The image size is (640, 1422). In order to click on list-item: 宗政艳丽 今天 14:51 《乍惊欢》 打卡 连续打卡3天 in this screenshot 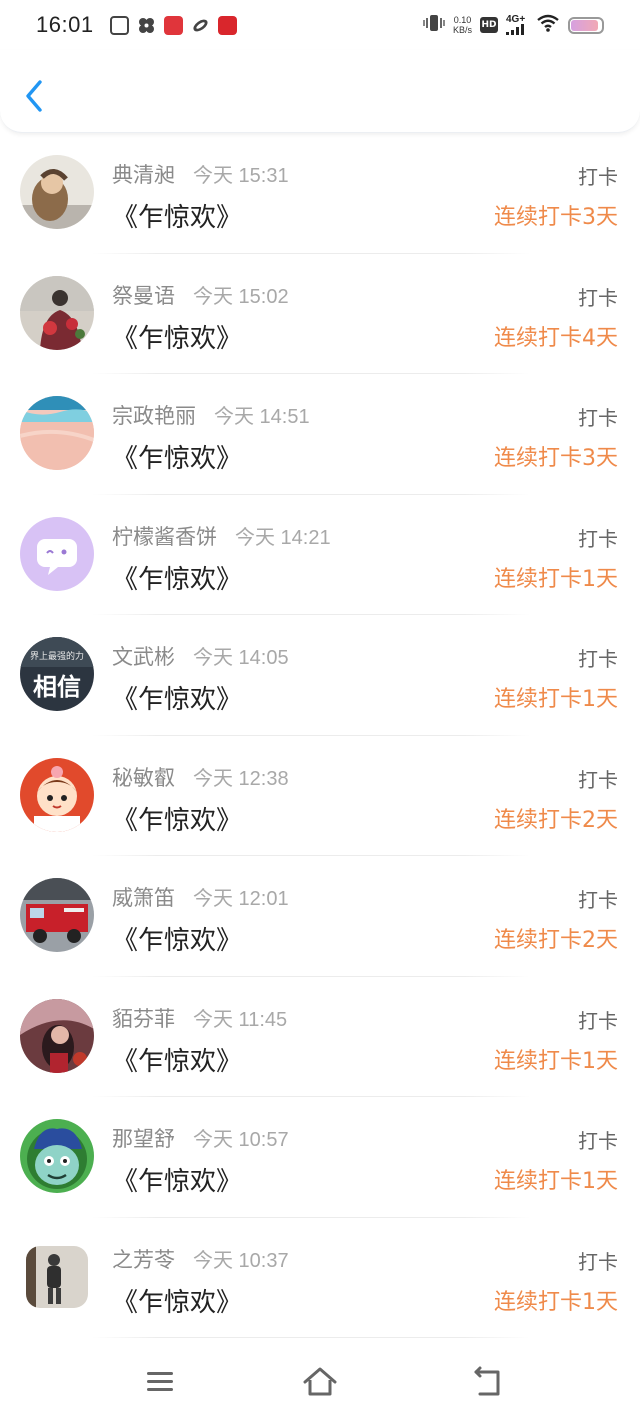, I will do `click(320, 434)`.